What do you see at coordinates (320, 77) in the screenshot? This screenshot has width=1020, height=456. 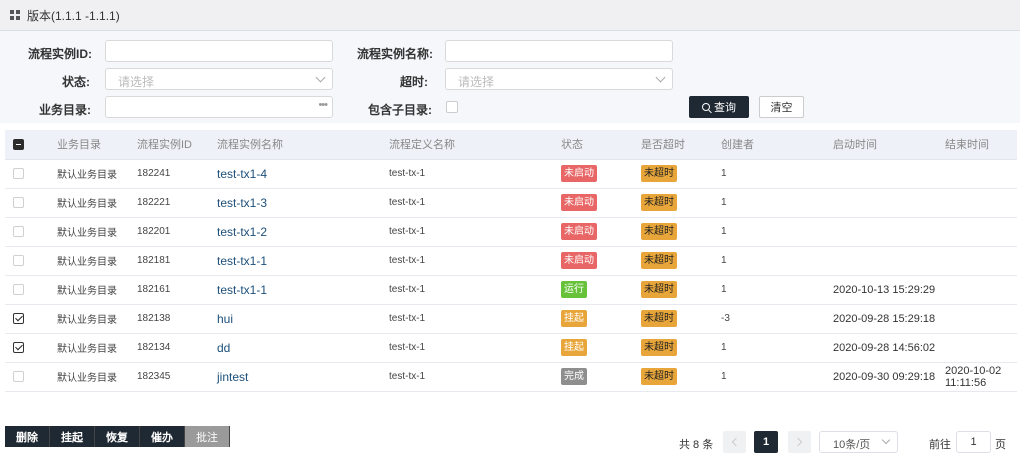 I see `chevron-down-icon` at bounding box center [320, 77].